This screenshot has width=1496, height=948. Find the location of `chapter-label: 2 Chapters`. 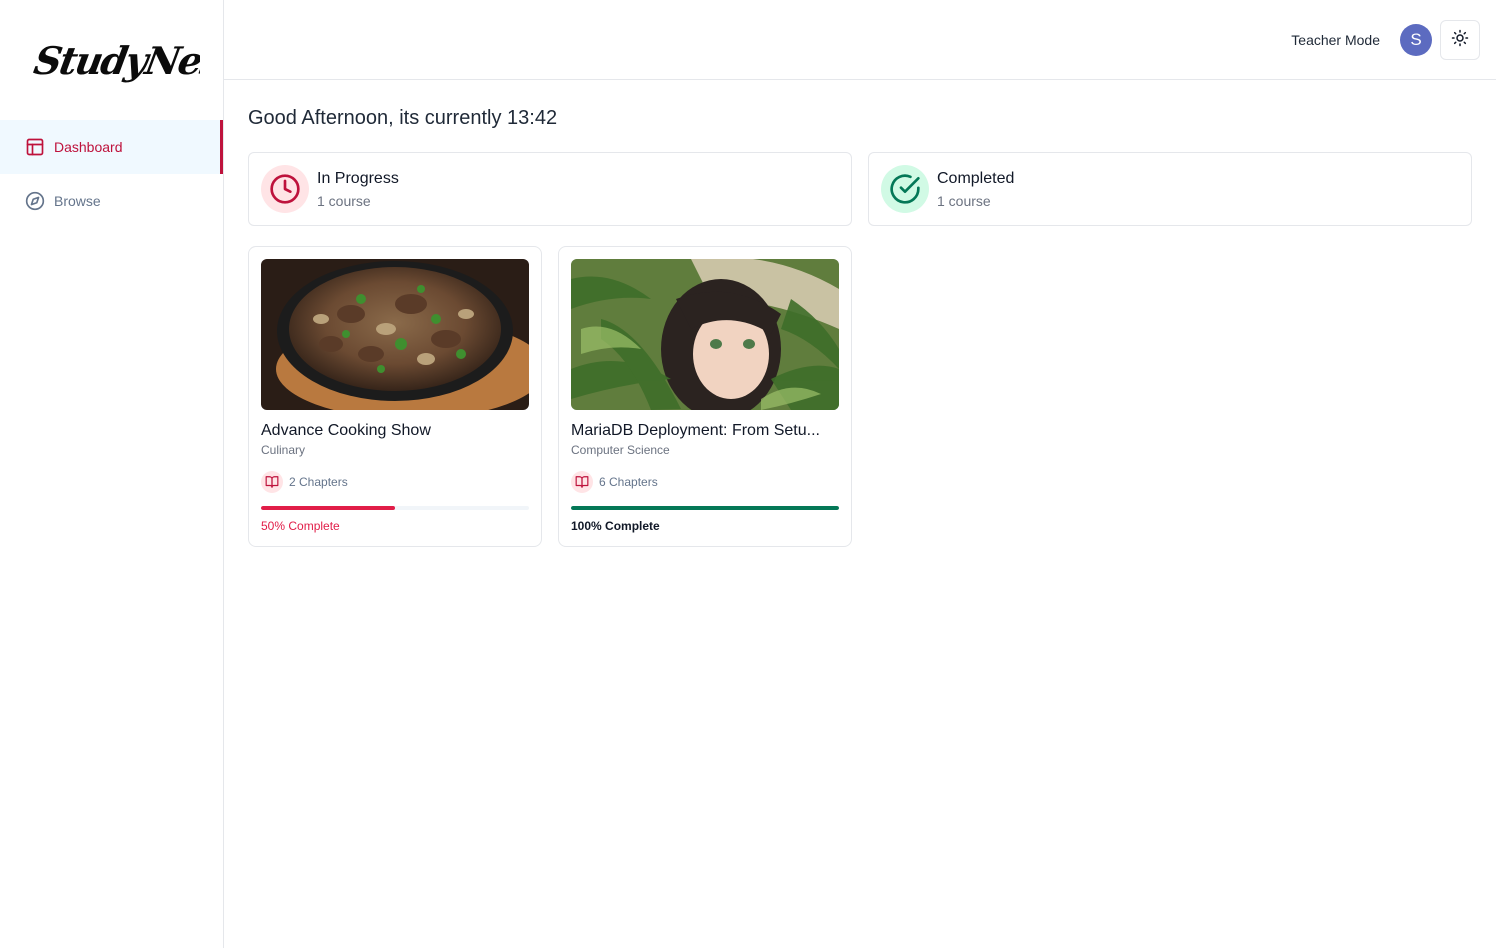

chapter-label: 2 Chapters is located at coordinates (318, 482).